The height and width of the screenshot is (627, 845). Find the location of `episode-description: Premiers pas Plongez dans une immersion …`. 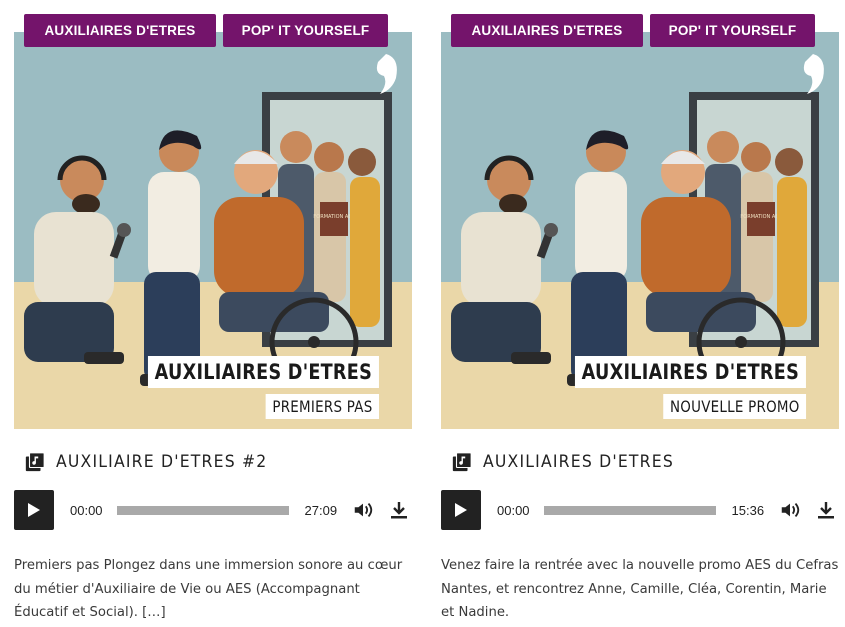

episode-description: Premiers pas Plongez dans une immersion … is located at coordinates (208, 589).